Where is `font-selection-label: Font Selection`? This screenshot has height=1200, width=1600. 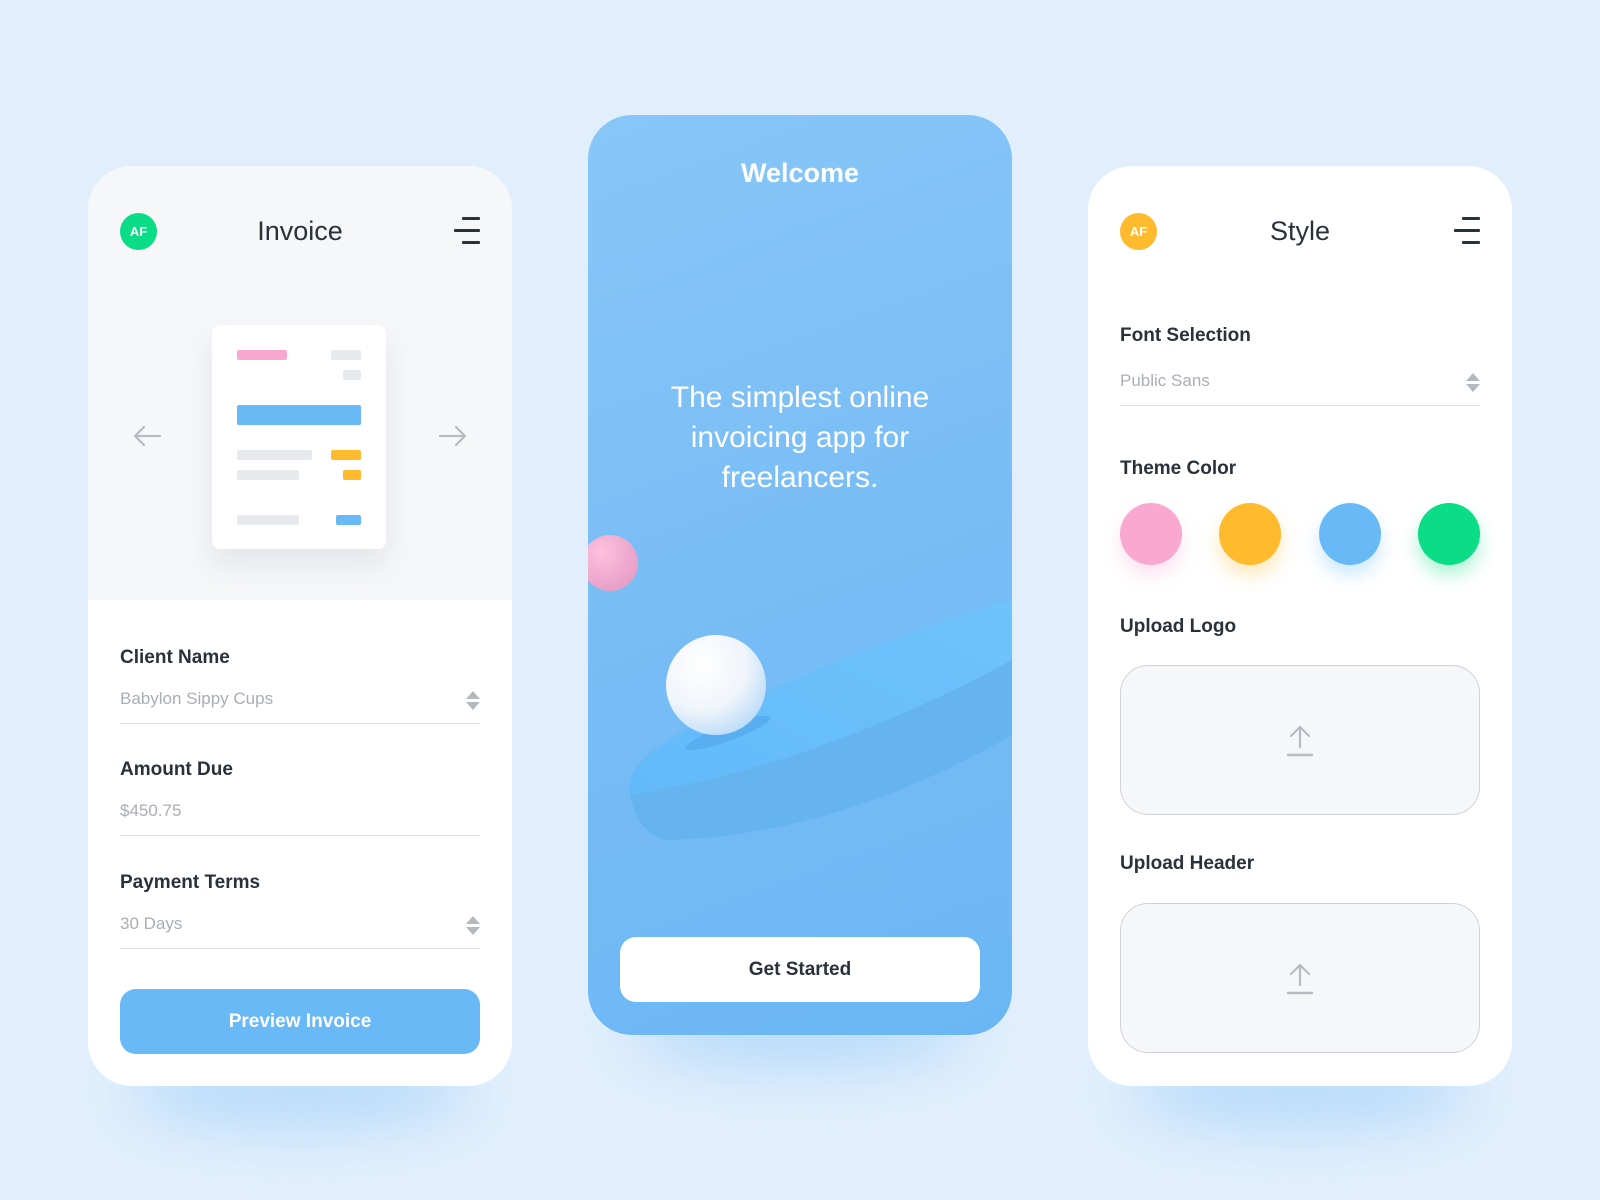 font-selection-label: Font Selection is located at coordinates (1185, 335).